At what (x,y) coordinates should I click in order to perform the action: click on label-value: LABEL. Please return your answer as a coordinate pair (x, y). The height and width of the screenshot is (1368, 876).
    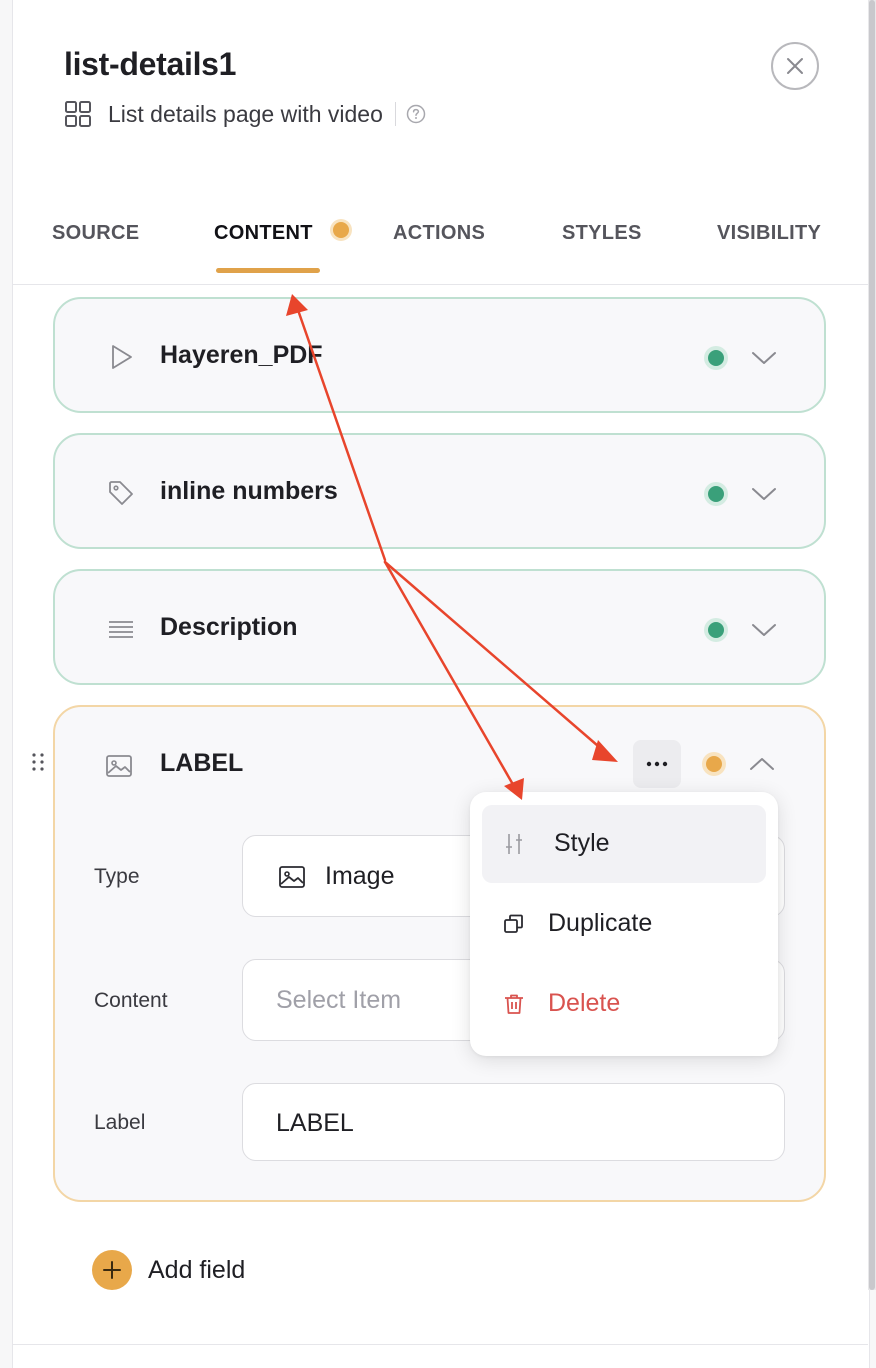
    Looking at the image, I should click on (315, 1123).